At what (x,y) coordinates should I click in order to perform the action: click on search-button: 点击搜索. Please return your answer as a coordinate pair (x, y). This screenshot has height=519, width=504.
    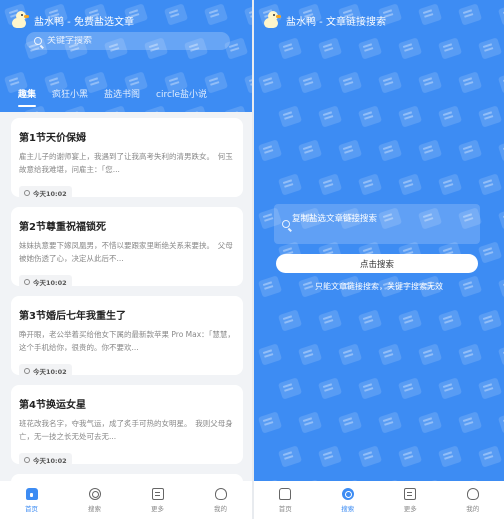
    Looking at the image, I should click on (377, 263).